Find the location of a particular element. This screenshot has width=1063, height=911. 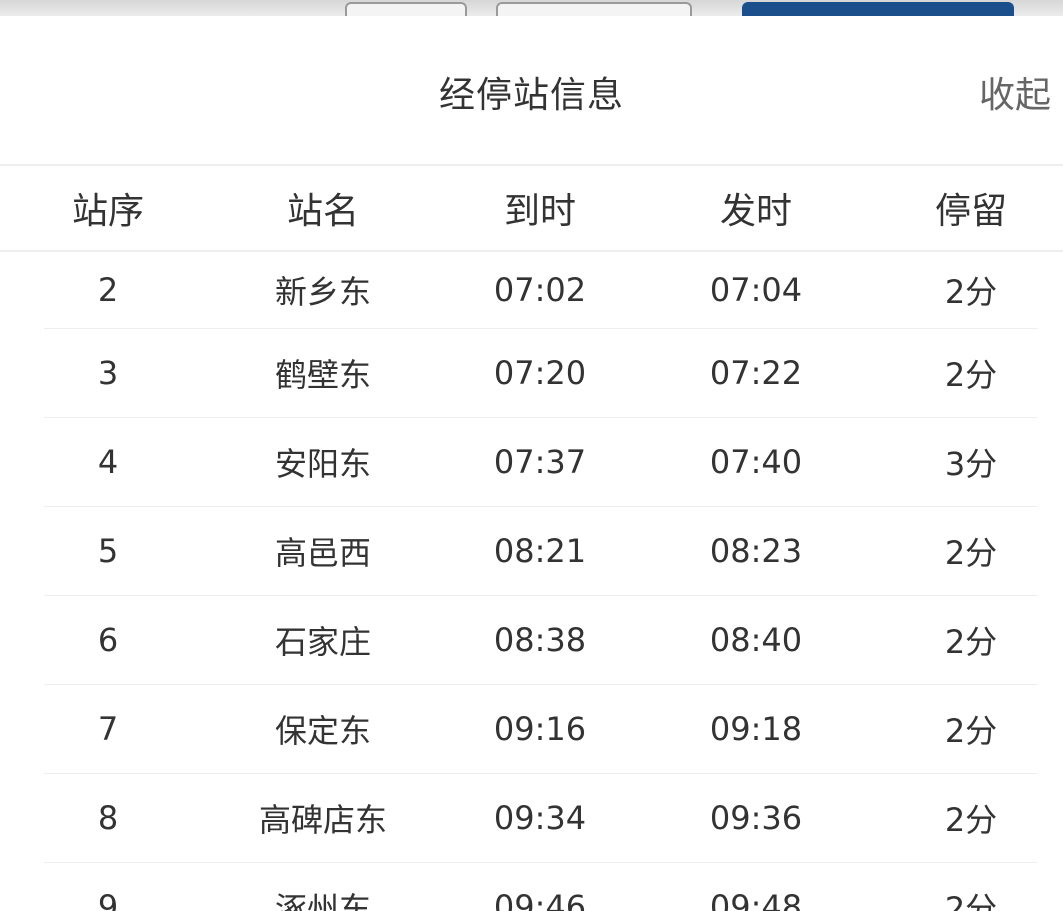

stop-stay: 3分 is located at coordinates (971, 464).